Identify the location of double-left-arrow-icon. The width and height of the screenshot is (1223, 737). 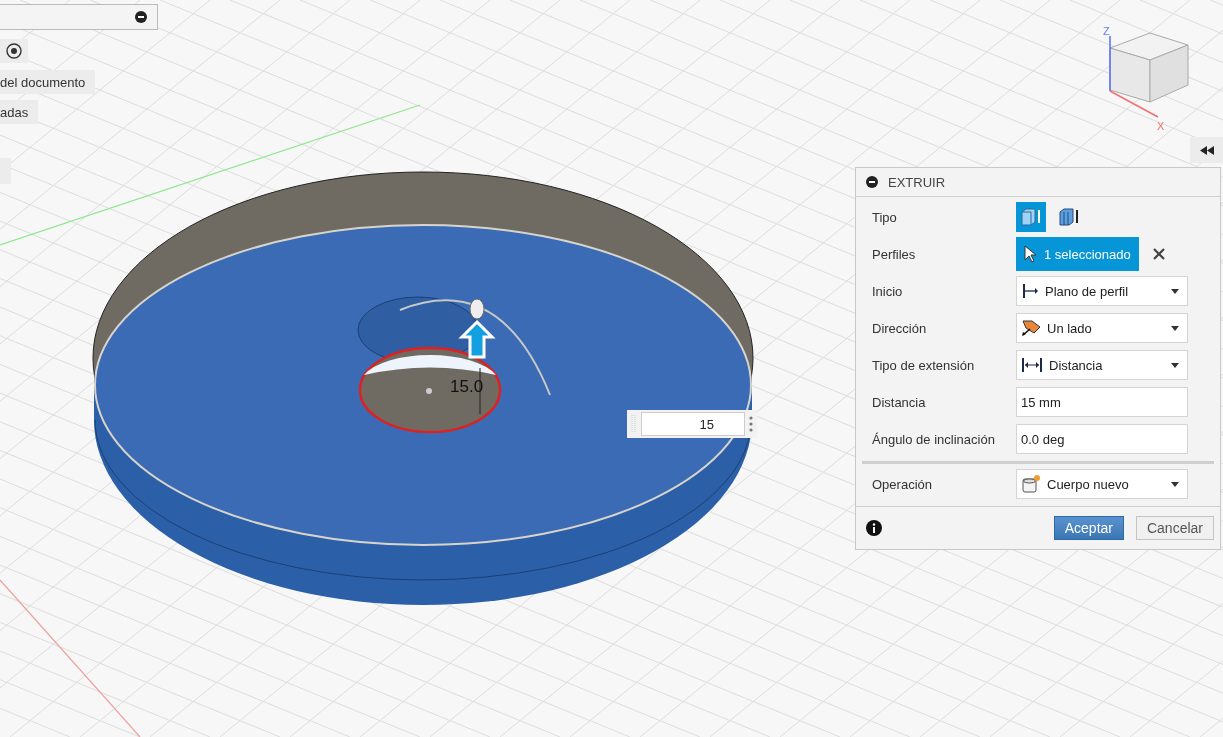
(1206, 150).